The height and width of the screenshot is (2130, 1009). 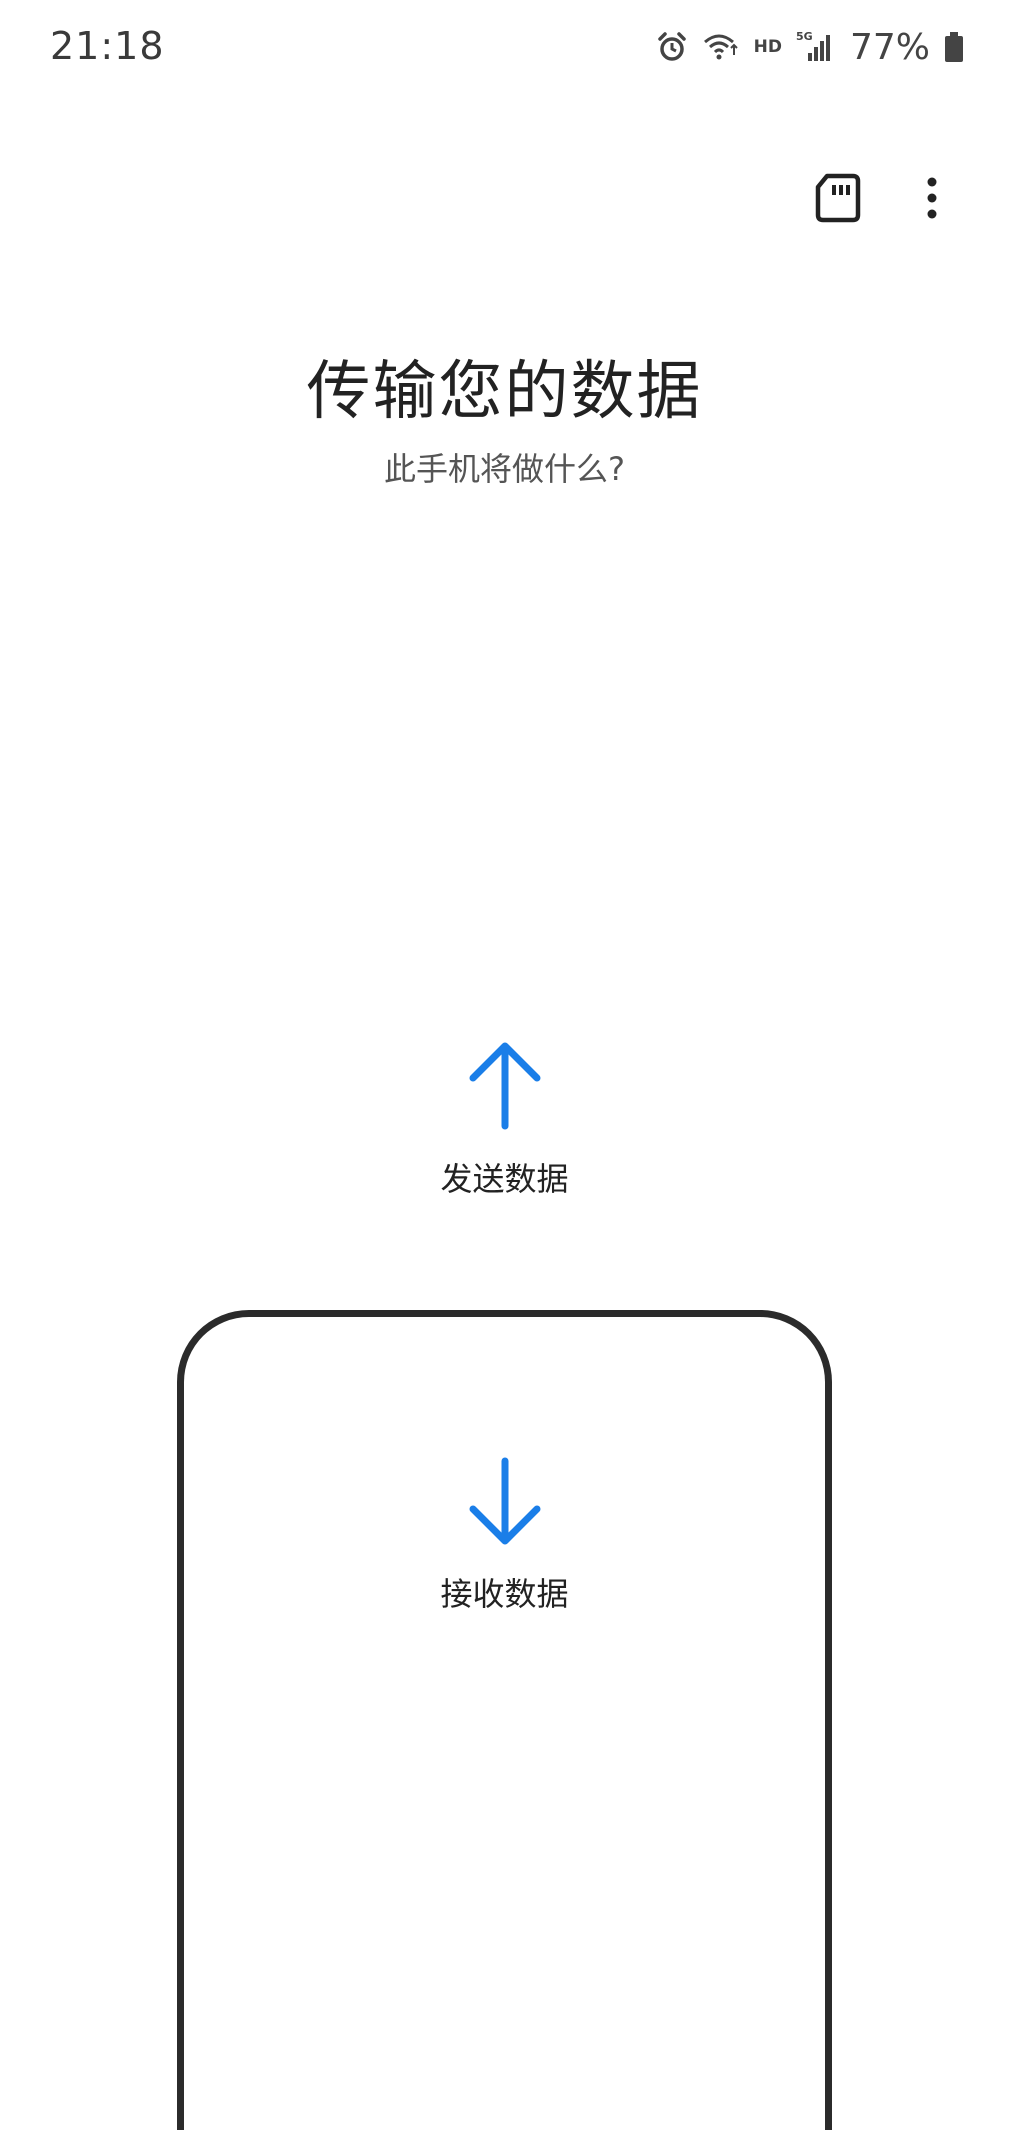 What do you see at coordinates (804, 36) in the screenshot?
I see `svg-text: 5G` at bounding box center [804, 36].